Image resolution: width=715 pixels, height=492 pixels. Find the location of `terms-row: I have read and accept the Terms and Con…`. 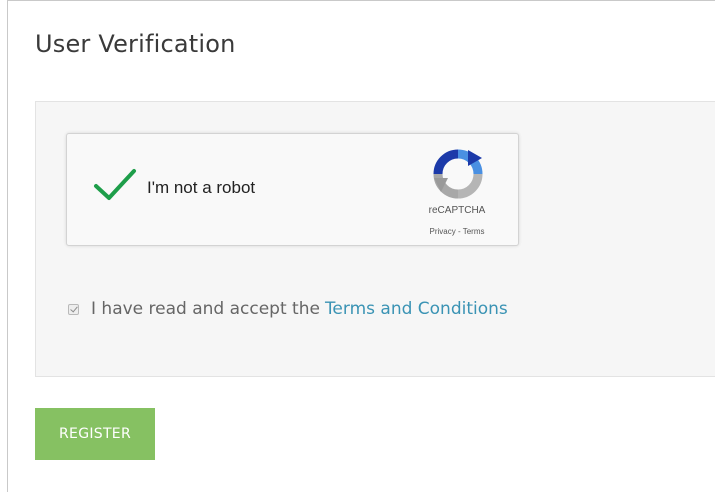

terms-row: I have read and accept the Terms and Con… is located at coordinates (288, 309).